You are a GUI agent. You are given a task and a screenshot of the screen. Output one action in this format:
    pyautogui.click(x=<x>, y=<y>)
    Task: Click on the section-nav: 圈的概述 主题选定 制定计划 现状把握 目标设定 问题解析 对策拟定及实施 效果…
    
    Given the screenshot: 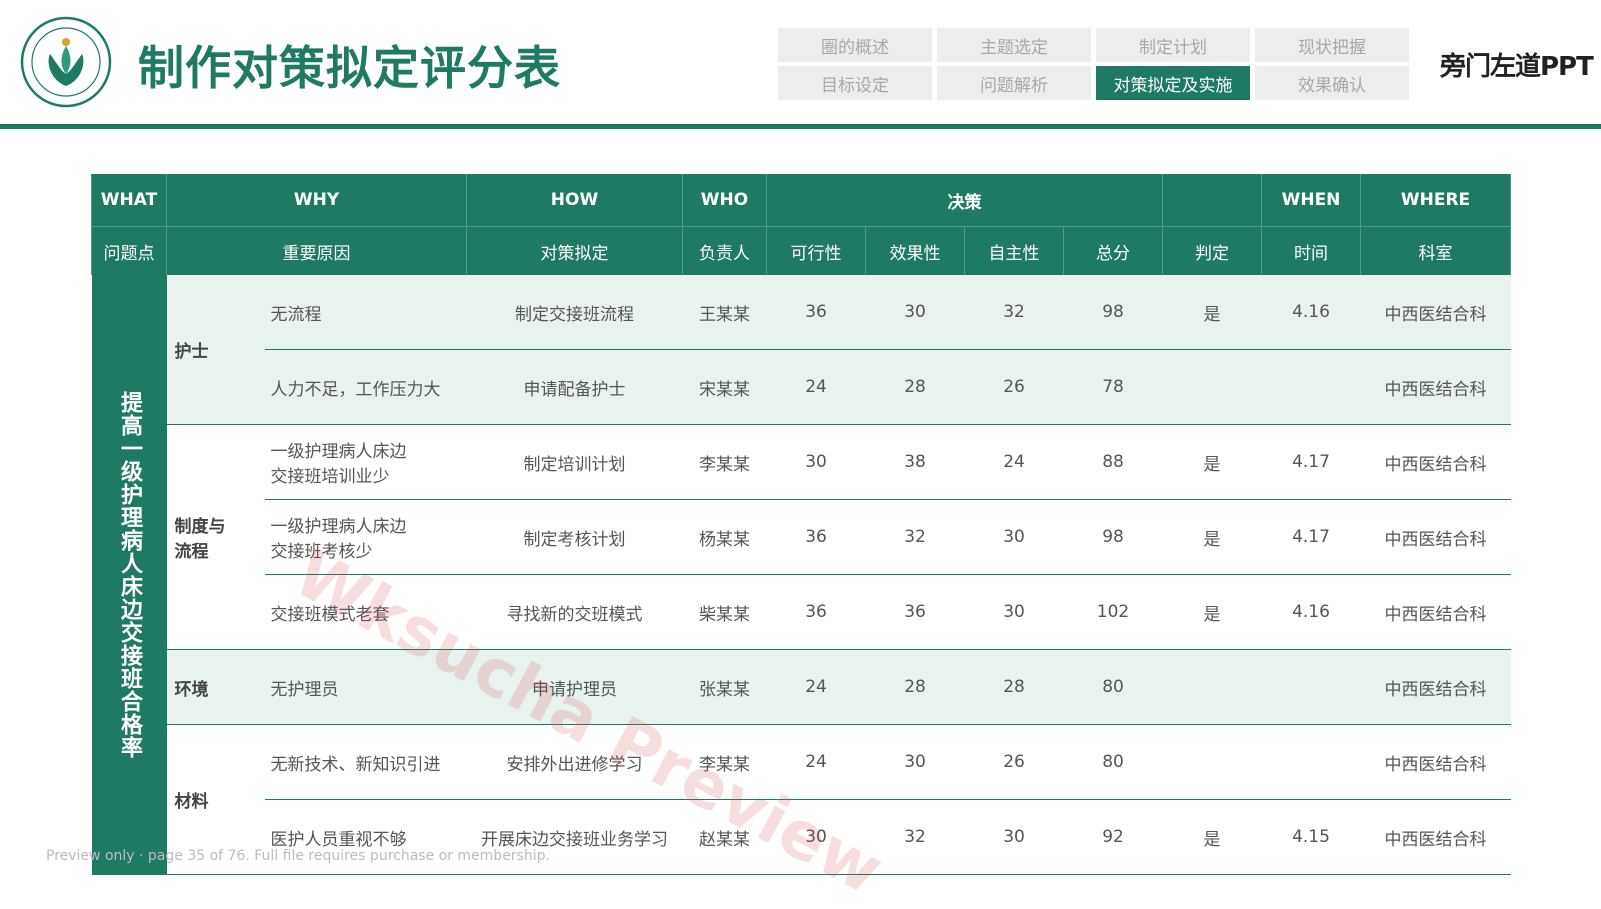 What is the action you would take?
    pyautogui.click(x=1093, y=64)
    